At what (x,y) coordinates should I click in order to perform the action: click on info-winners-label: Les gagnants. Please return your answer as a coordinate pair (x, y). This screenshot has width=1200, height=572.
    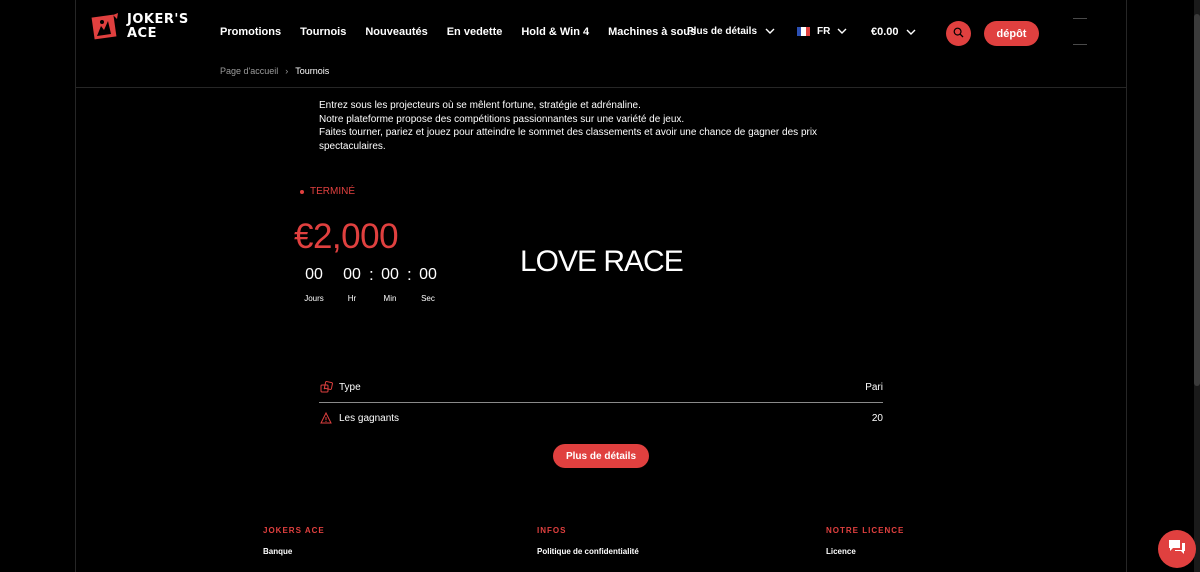
    Looking at the image, I should click on (369, 418).